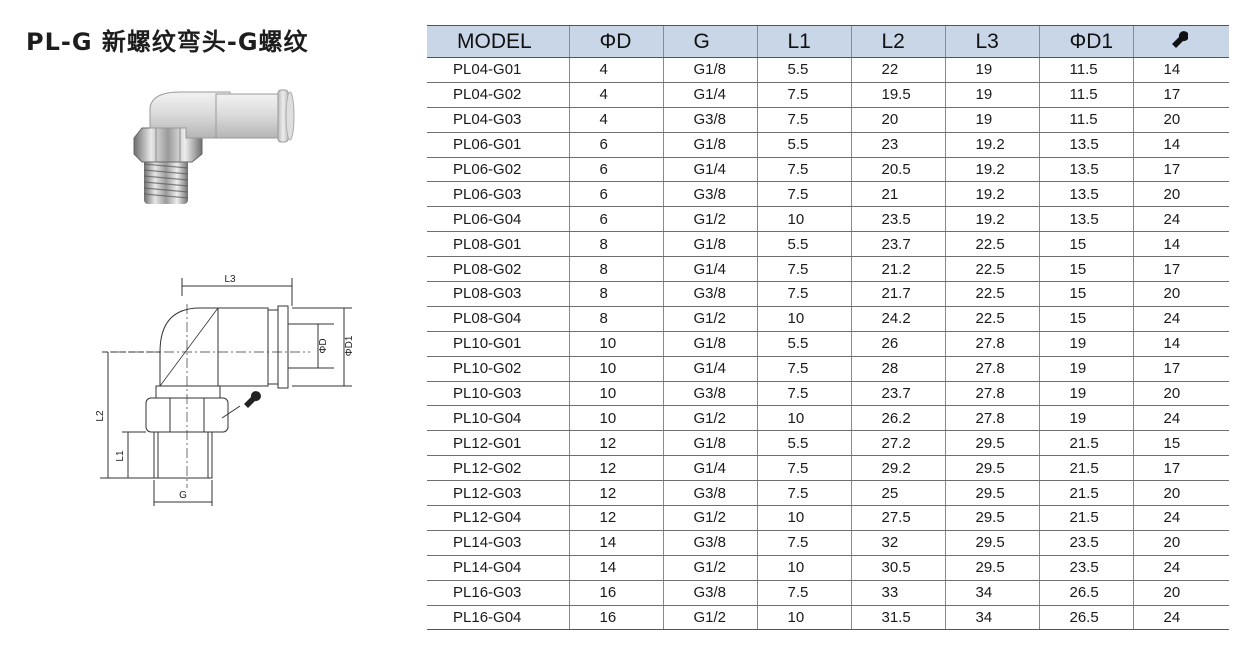 The image size is (1248, 656). I want to click on table-row: PL04-G02 4 G1/4 7.5 19.5 19 11.5 17, so click(828, 95).